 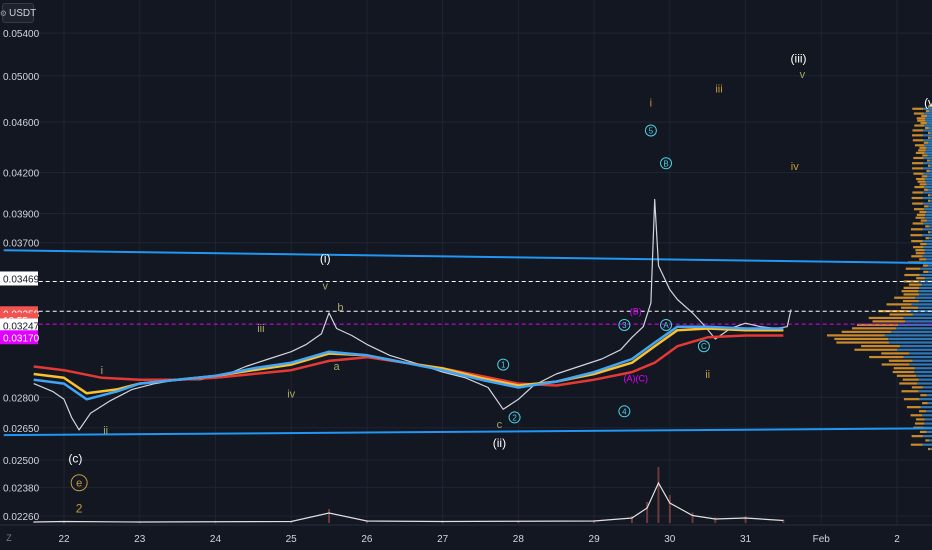 I want to click on time-tick-label: Feb, so click(x=822, y=539).